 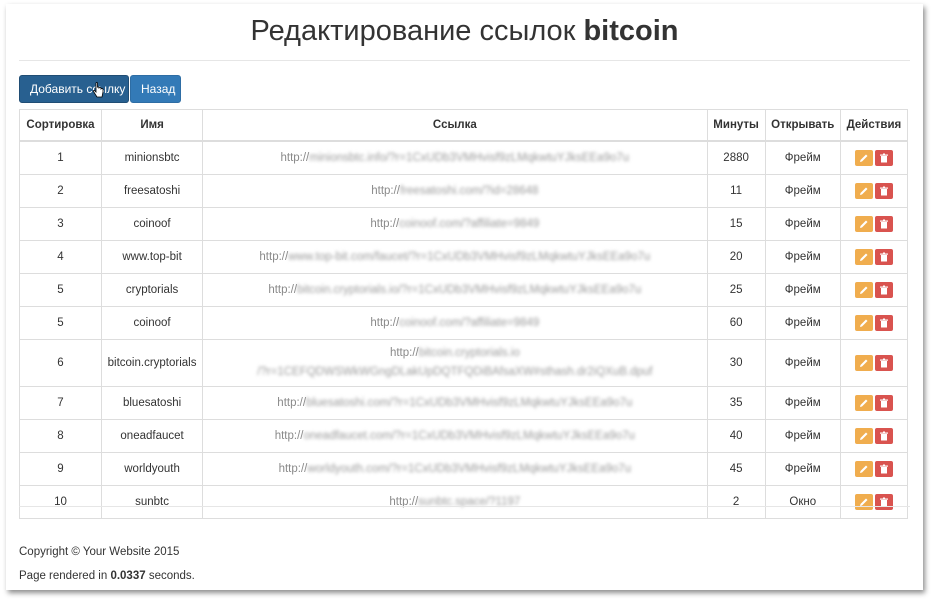 What do you see at coordinates (152, 403) in the screenshot?
I see `cell-name: bluesatoshi` at bounding box center [152, 403].